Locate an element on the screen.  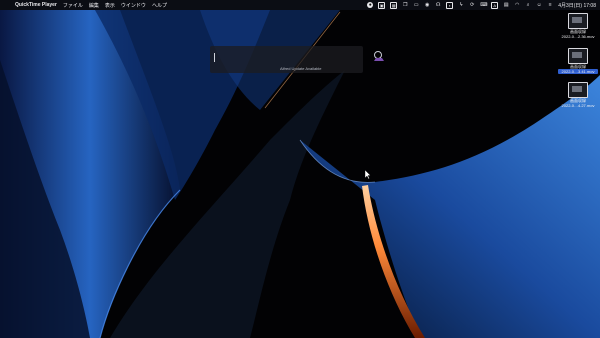
user-icon: ☺ is located at coordinates (539, 5).